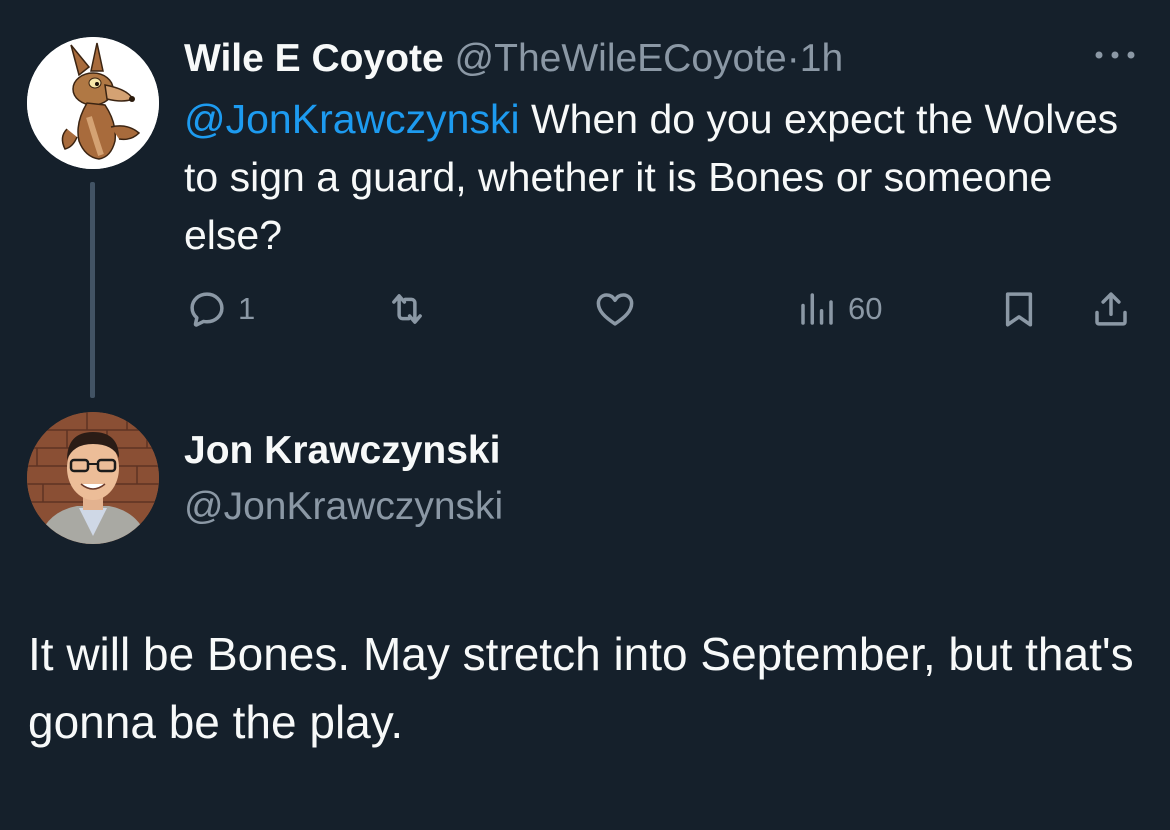 The width and height of the screenshot is (1170, 830). I want to click on reply-count: 1, so click(247, 308).